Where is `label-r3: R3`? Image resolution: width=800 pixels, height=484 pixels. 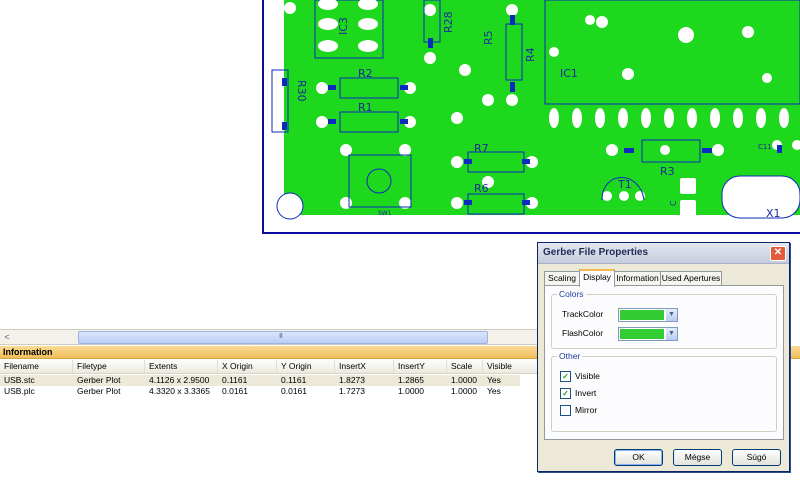
label-r3: R3 is located at coordinates (667, 171).